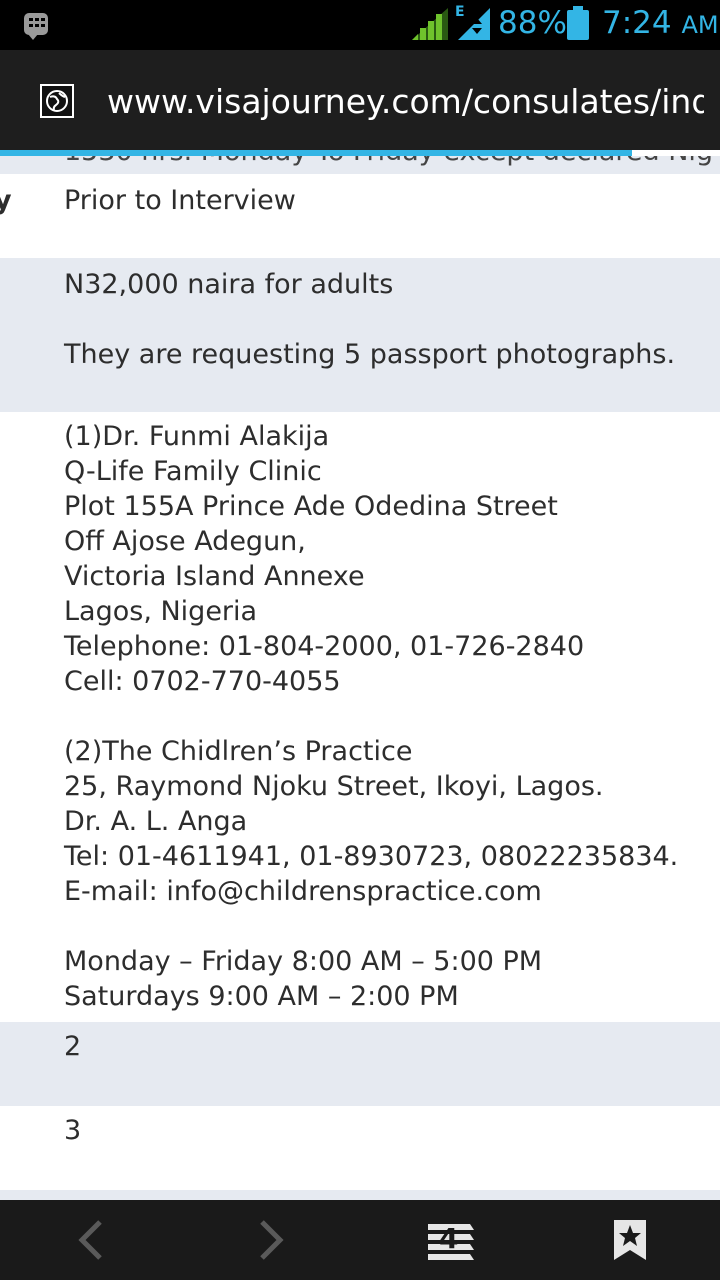  What do you see at coordinates (36, 26) in the screenshot?
I see `bbm-notification-icon` at bounding box center [36, 26].